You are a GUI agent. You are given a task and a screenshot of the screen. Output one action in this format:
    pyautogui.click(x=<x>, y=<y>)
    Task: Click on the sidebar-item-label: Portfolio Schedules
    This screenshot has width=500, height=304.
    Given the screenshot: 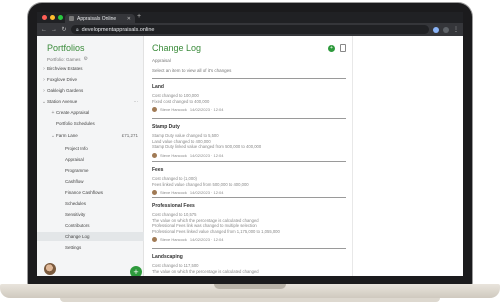 What is the action you would take?
    pyautogui.click(x=75, y=123)
    